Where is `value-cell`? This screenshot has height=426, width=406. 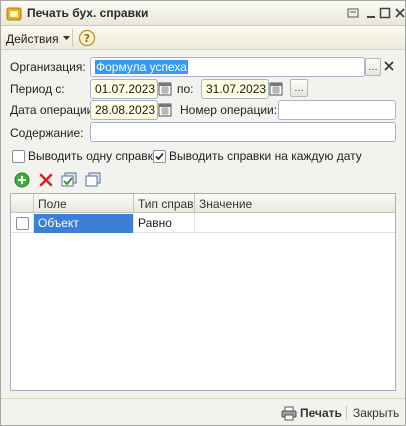 value-cell is located at coordinates (295, 223).